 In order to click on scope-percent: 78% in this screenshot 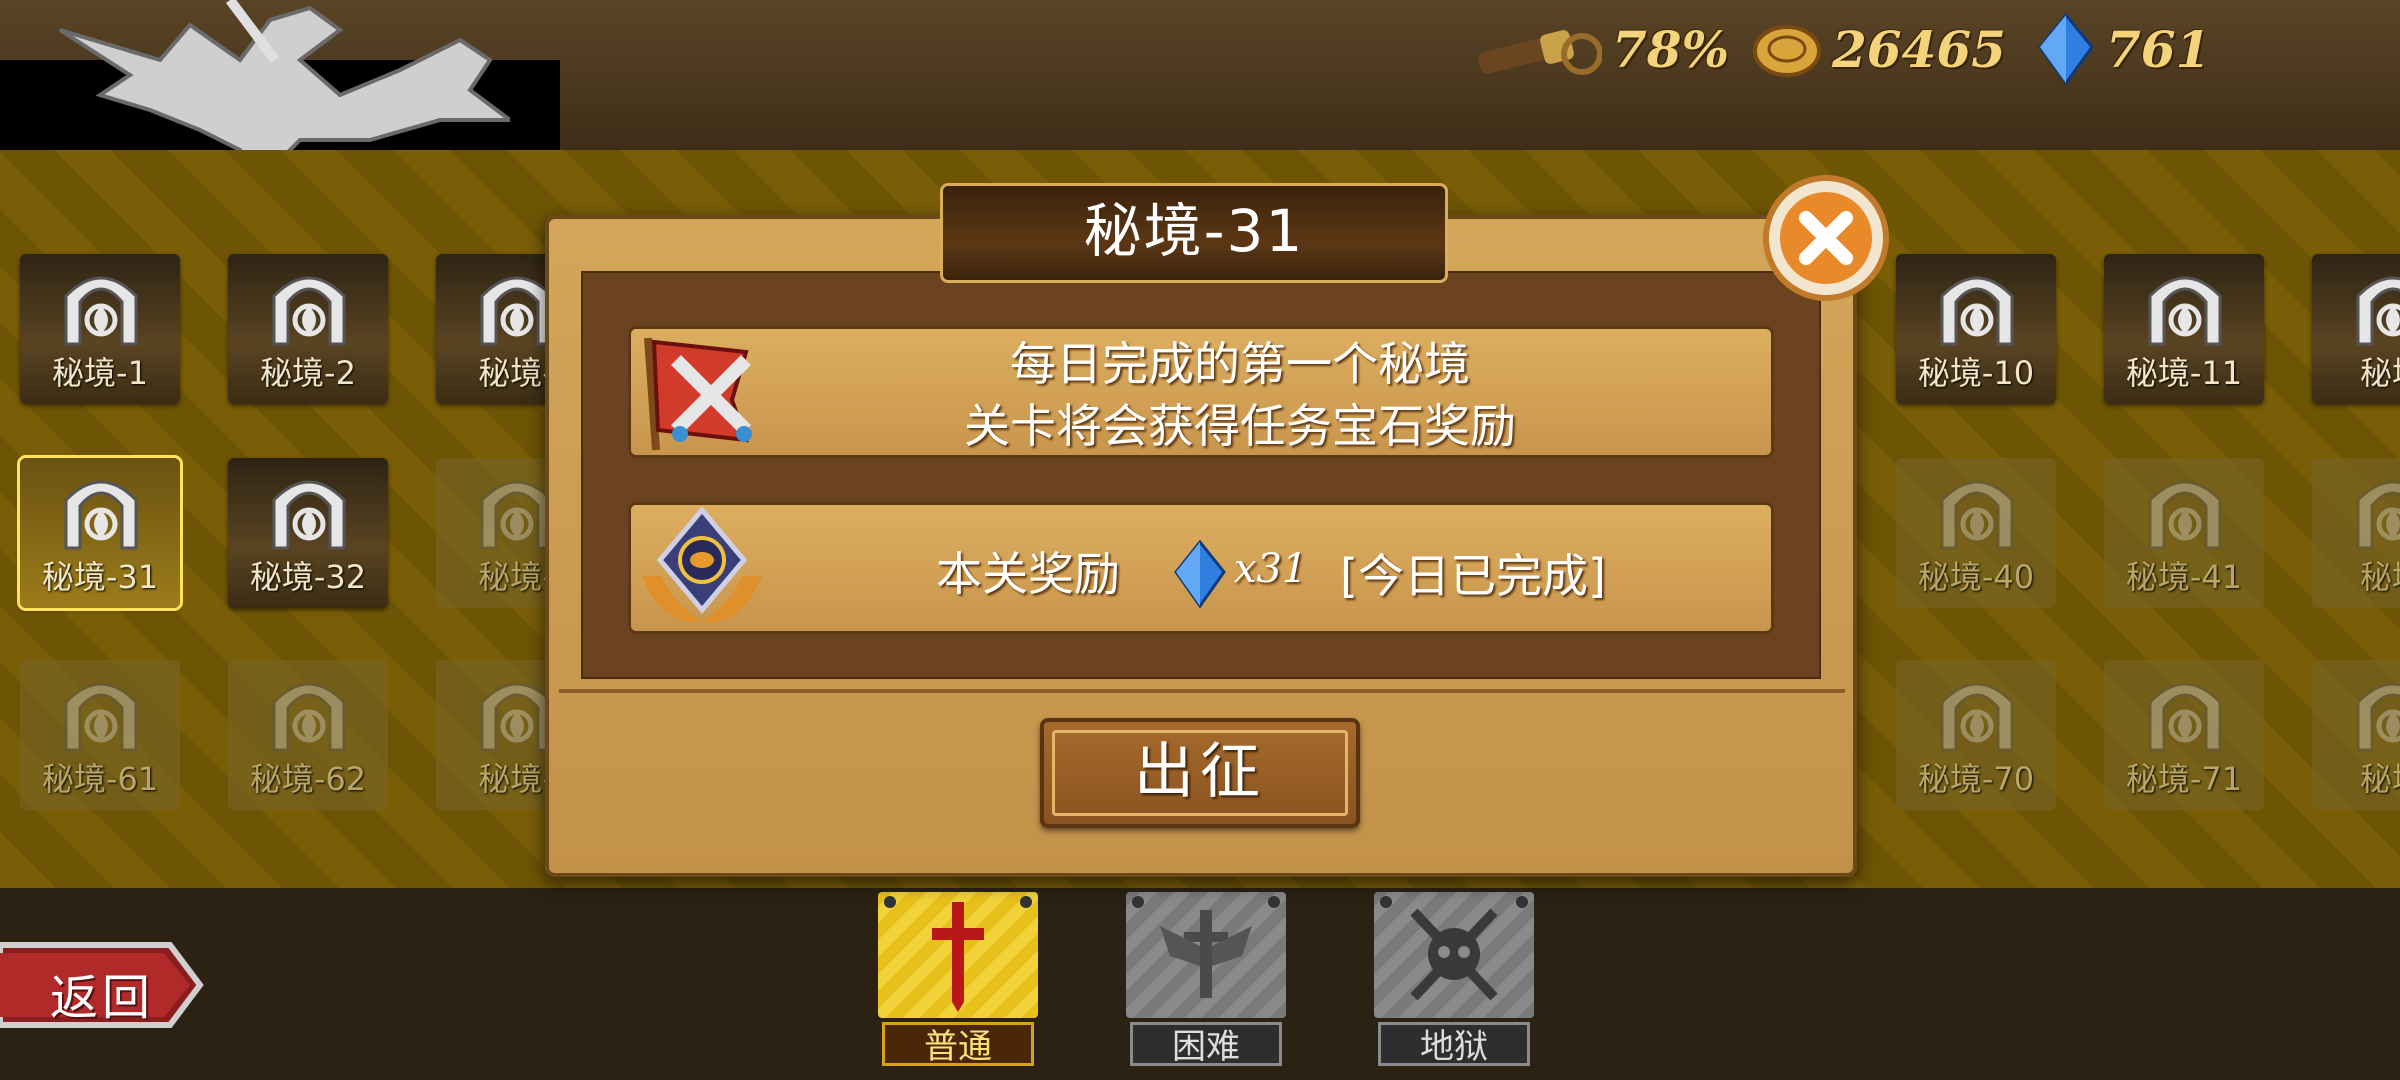, I will do `click(1671, 49)`.